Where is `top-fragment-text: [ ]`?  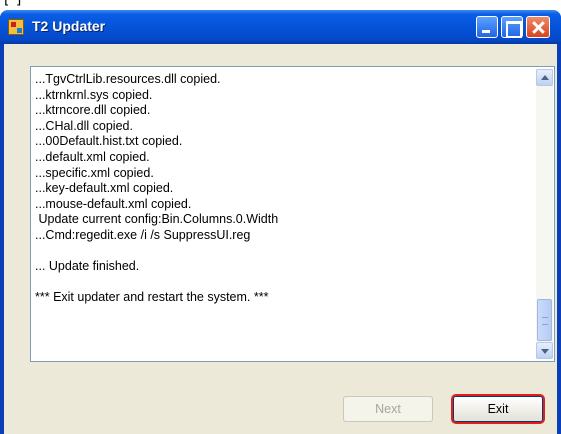 top-fragment-text: [ ] is located at coordinates (13, 4).